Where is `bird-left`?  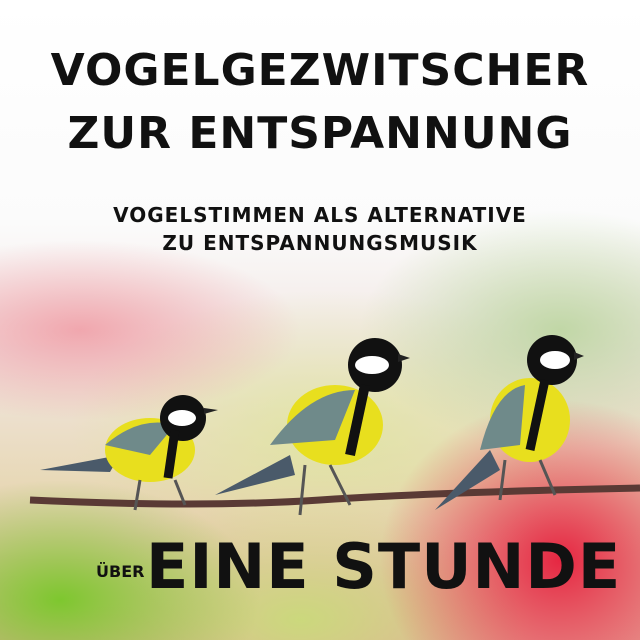 bird-left is located at coordinates (129, 453).